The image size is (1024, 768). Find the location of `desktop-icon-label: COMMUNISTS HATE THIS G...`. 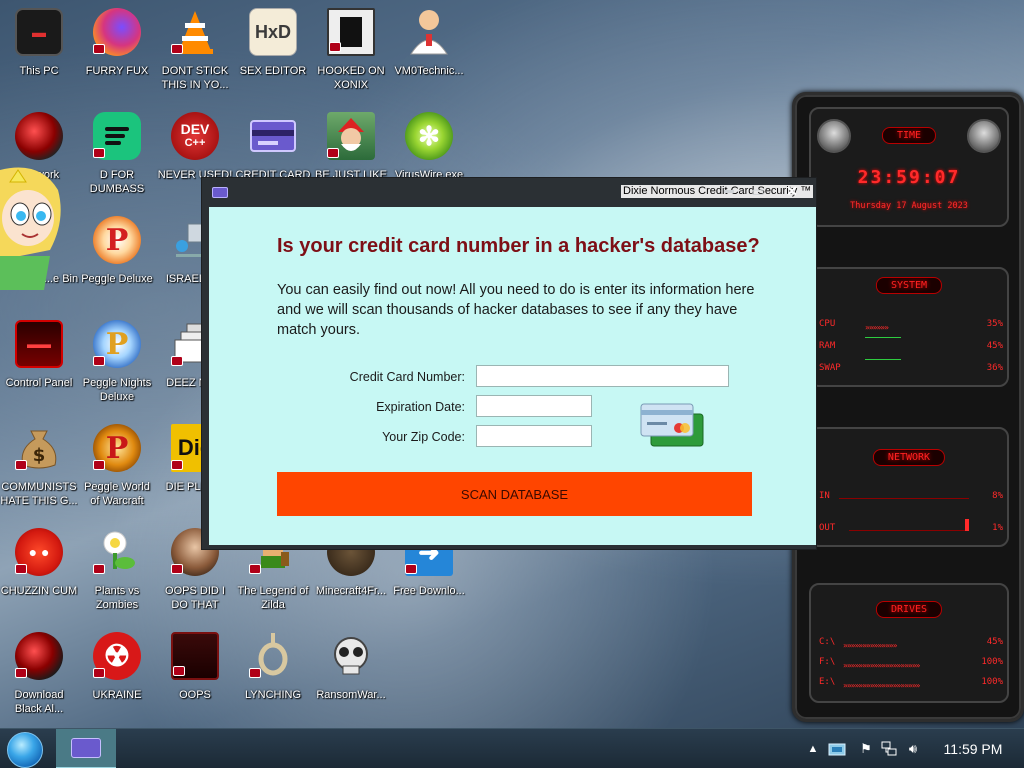

desktop-icon-label: COMMUNISTS HATE THIS G... is located at coordinates (39, 494).